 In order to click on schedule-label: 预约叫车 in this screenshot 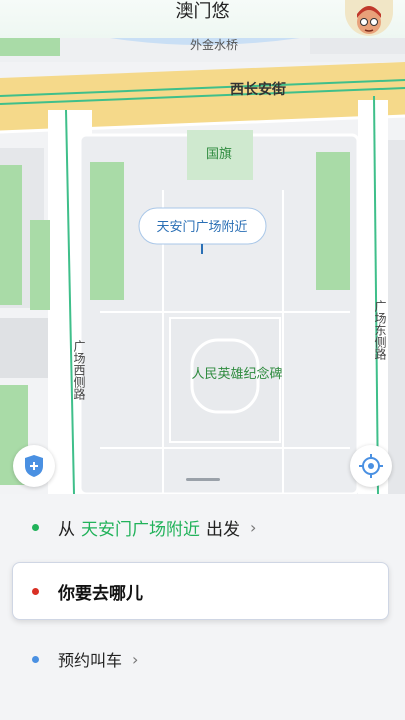, I will do `click(90, 660)`.